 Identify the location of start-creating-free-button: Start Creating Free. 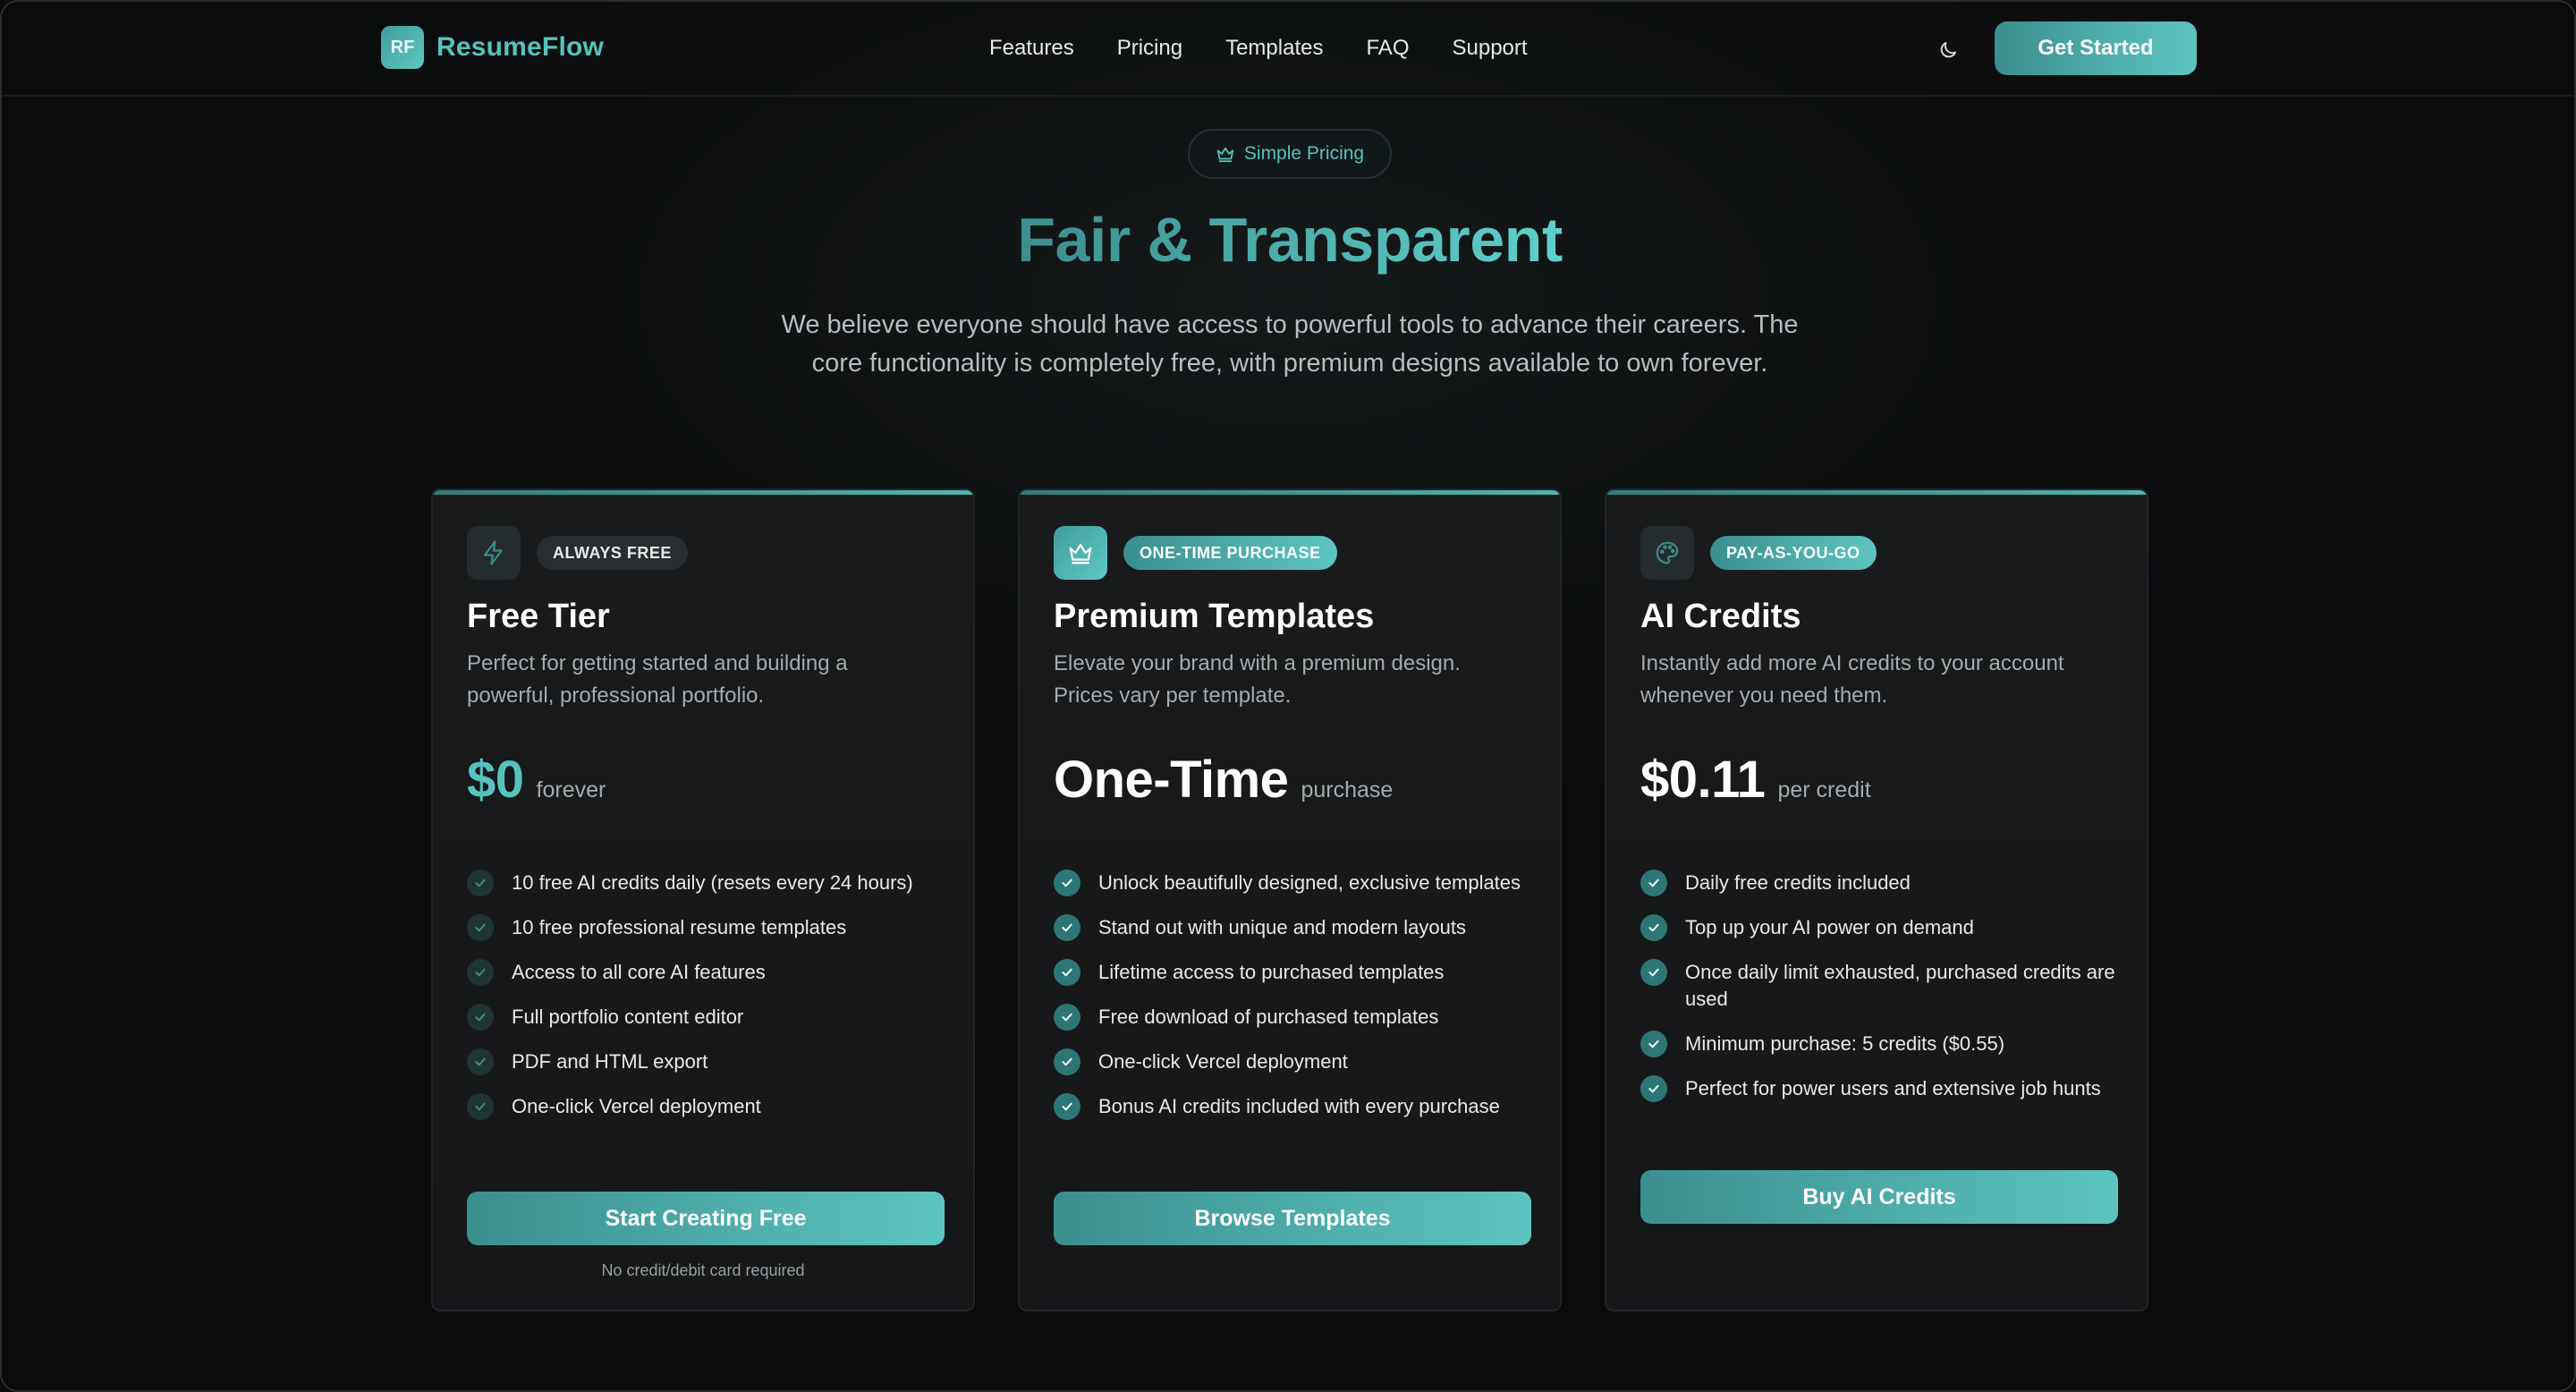
(706, 1218).